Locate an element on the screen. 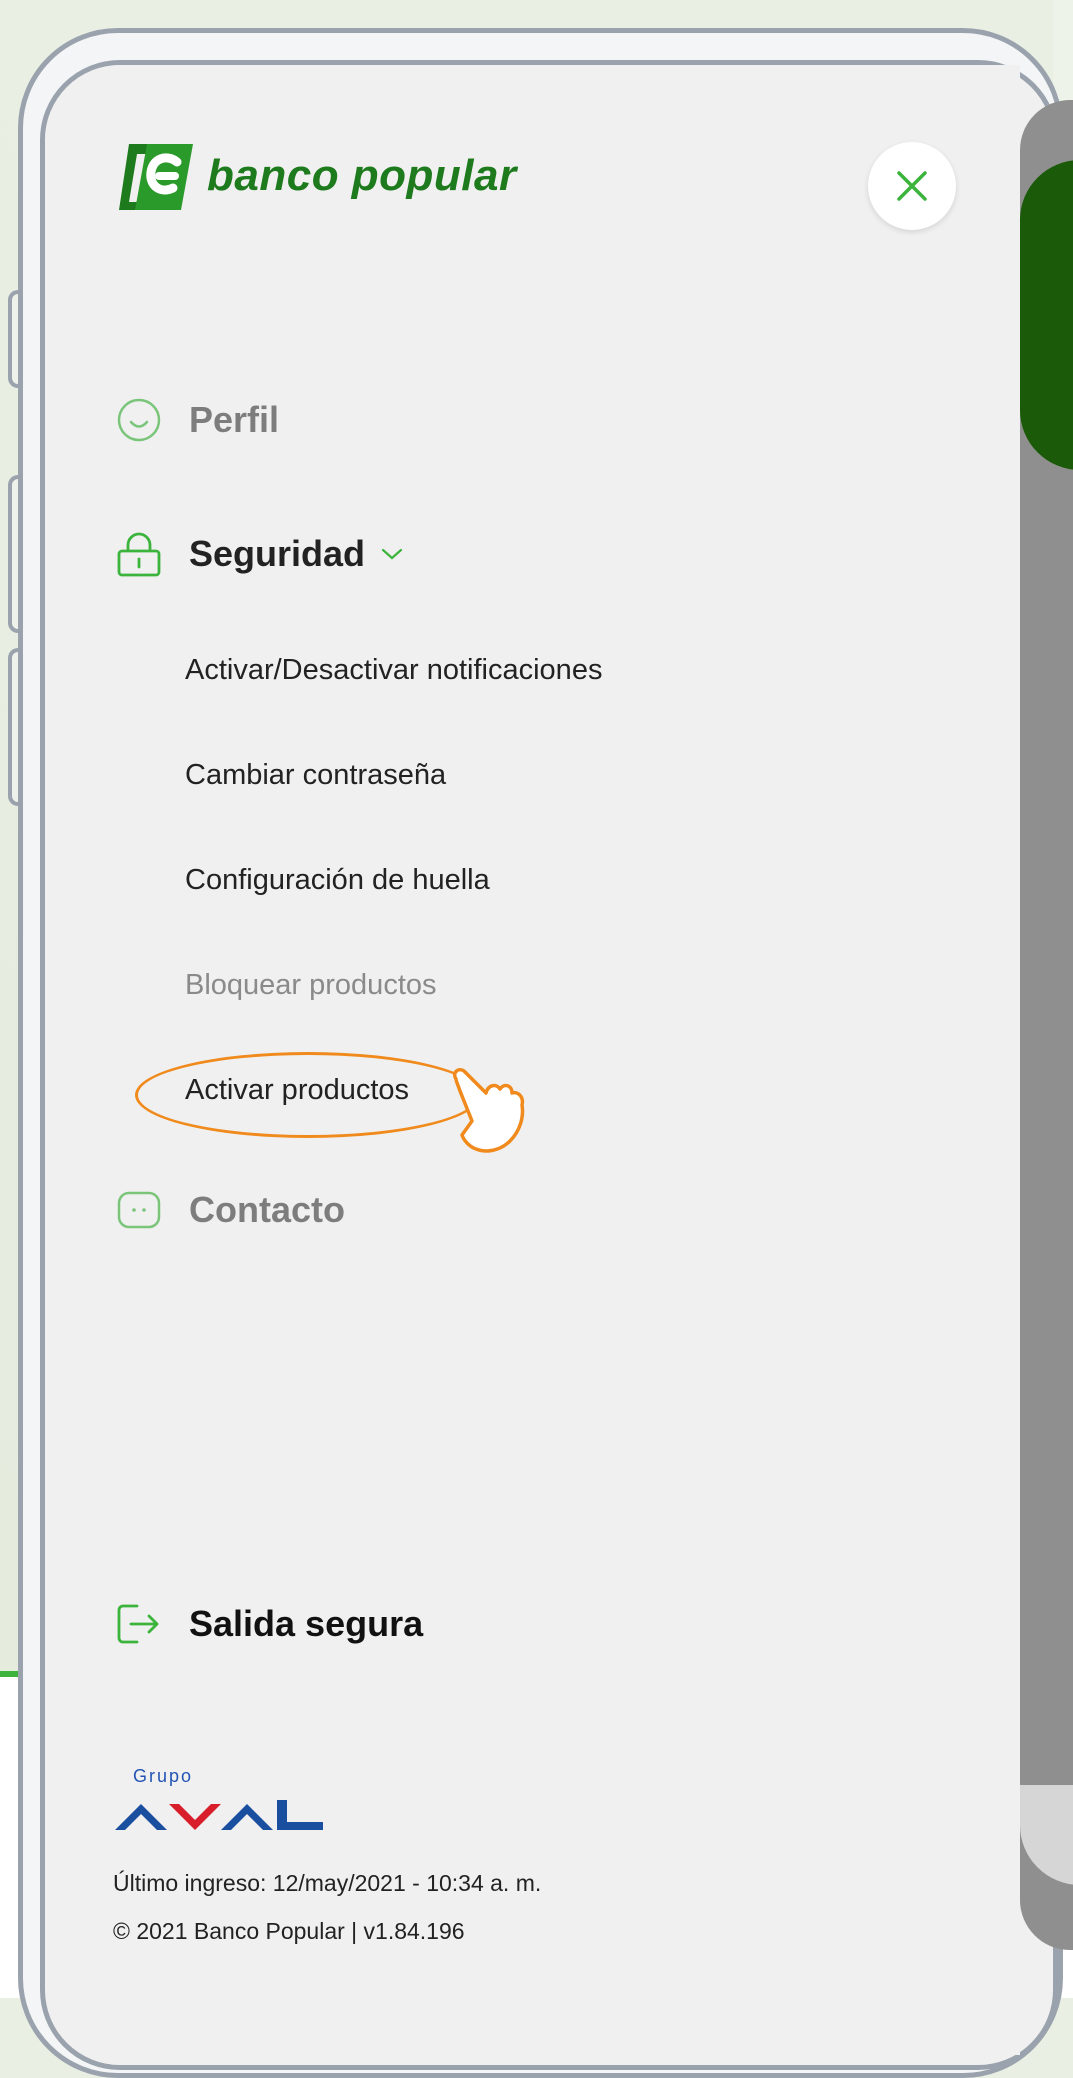  banco-popular-logo: banco popular is located at coordinates (316, 176).